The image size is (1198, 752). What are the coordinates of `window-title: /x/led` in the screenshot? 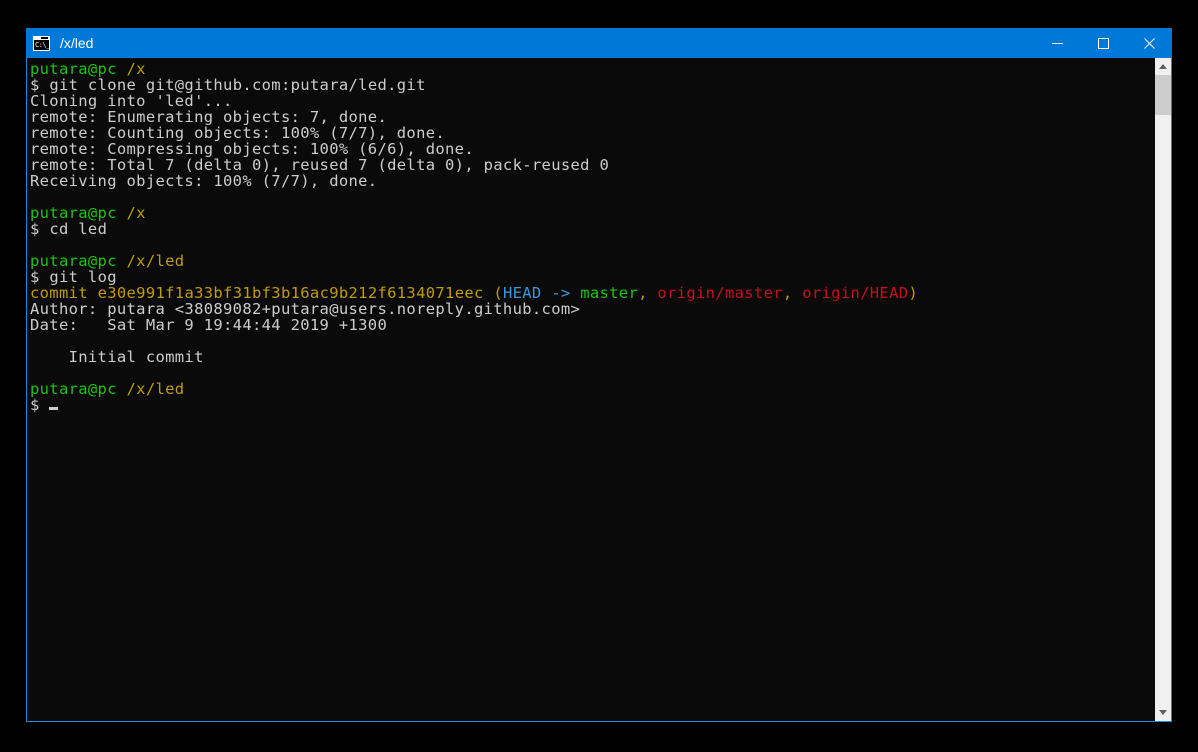 It's located at (77, 43).